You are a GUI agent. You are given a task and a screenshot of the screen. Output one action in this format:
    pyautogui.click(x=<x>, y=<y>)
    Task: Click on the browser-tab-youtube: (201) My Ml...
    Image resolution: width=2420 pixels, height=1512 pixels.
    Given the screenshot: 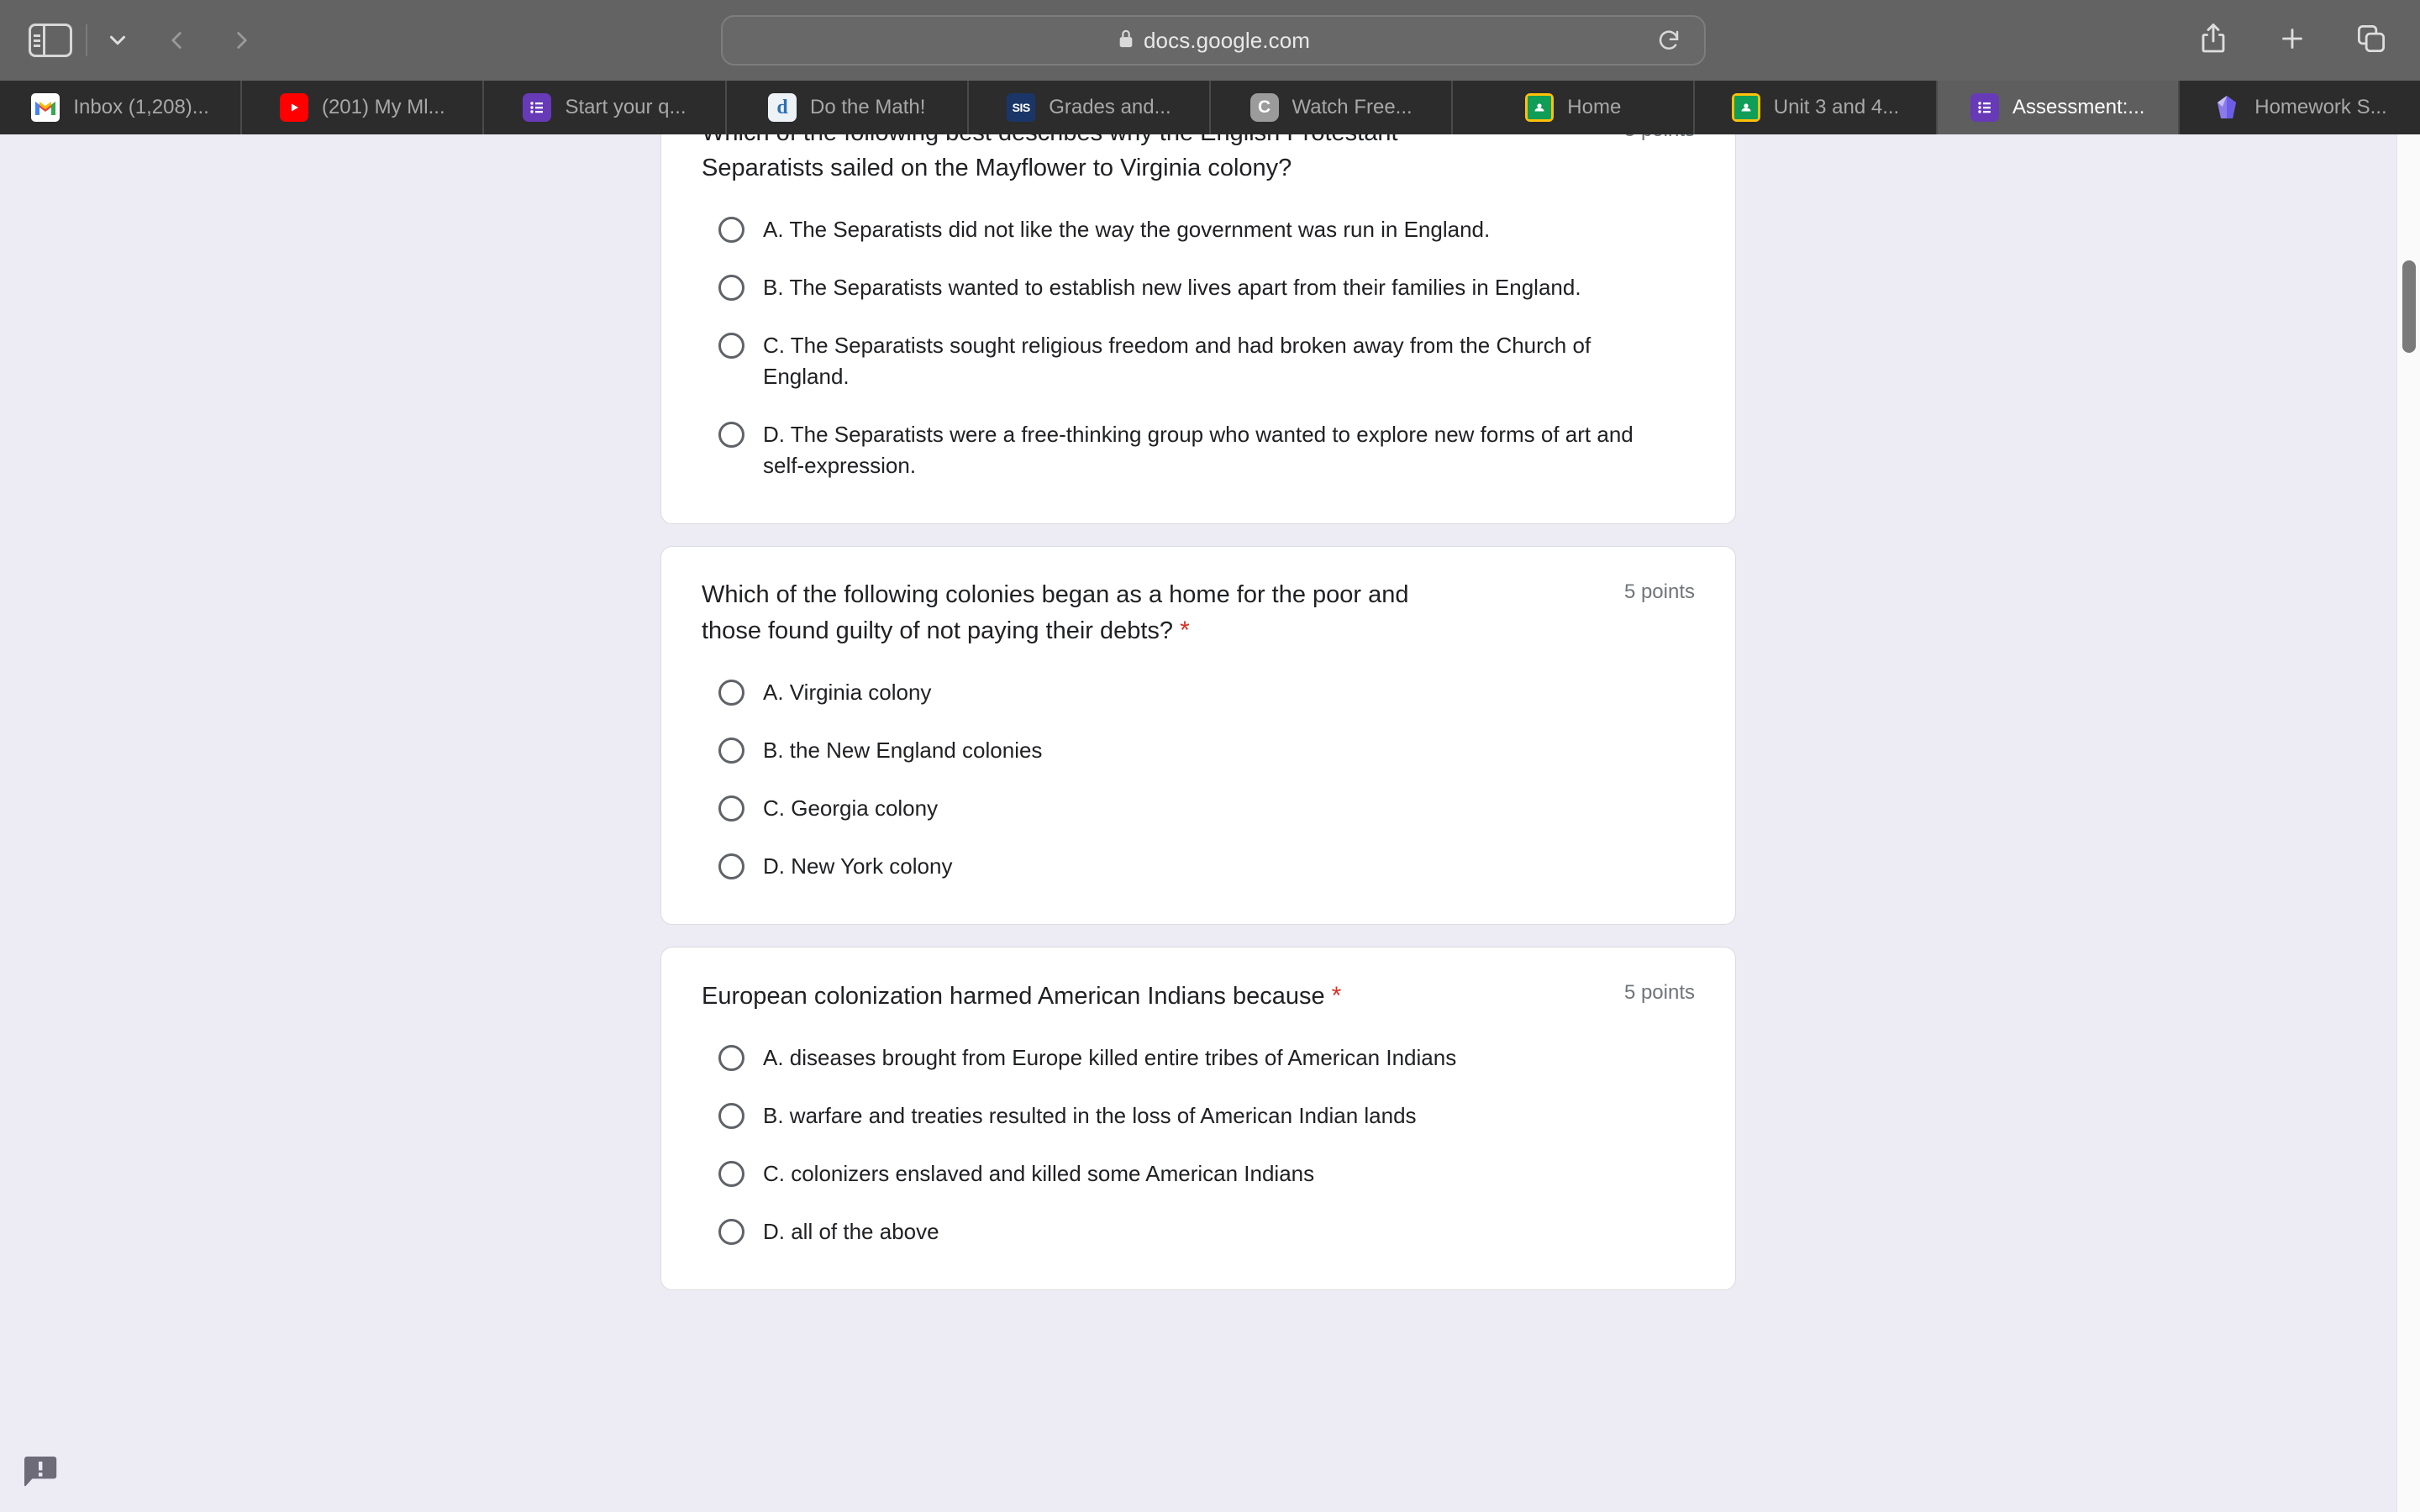 What is the action you would take?
    pyautogui.click(x=363, y=107)
    